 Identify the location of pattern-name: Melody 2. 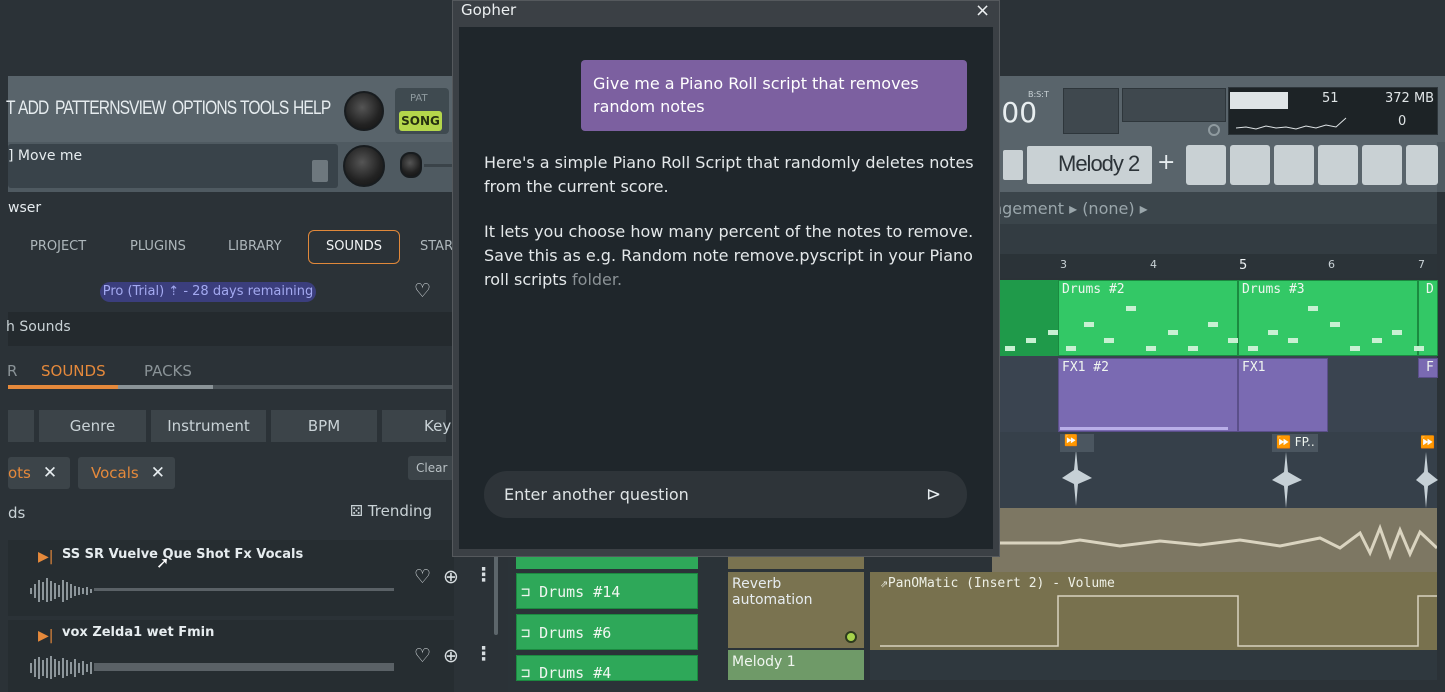
(1099, 163).